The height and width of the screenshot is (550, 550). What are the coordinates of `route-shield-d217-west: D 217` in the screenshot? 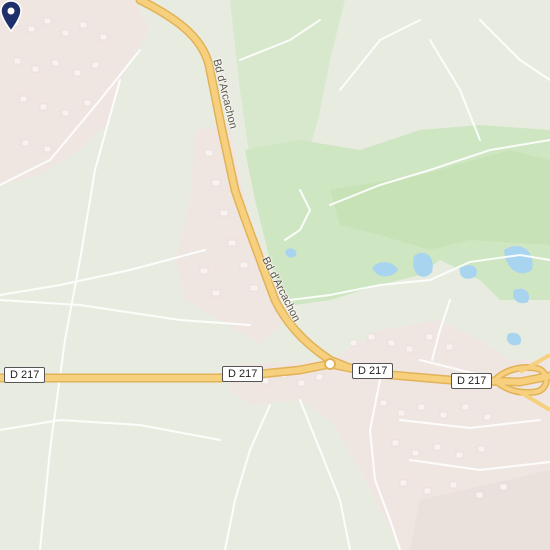 It's located at (25, 375).